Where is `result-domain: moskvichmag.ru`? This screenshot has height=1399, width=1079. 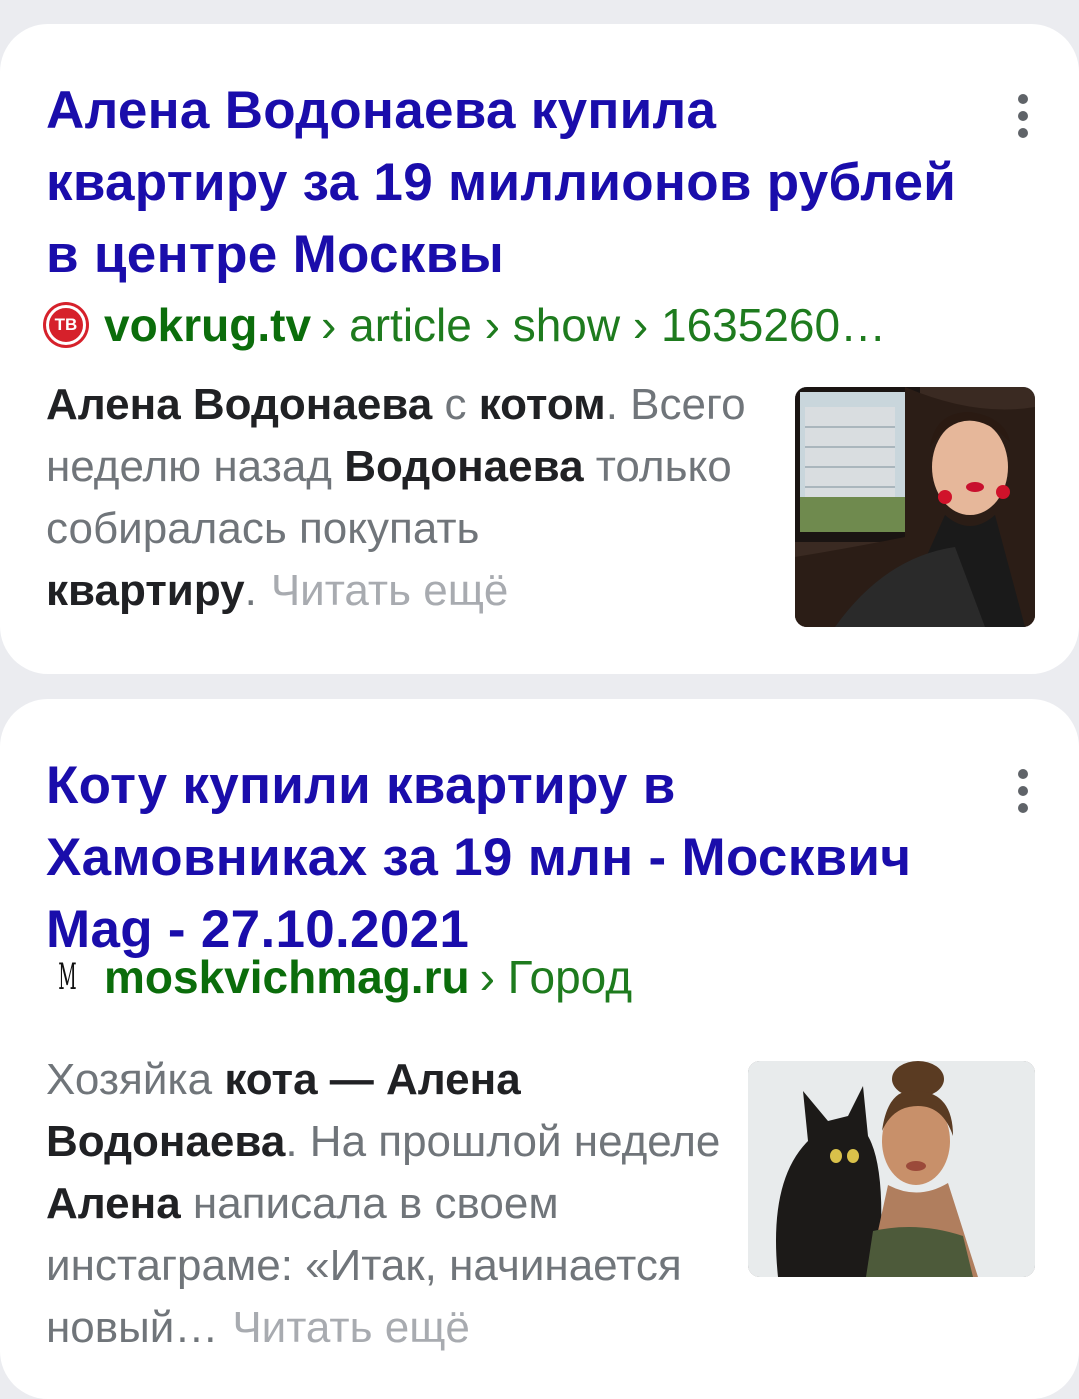 result-domain: moskvichmag.ru is located at coordinates (287, 977).